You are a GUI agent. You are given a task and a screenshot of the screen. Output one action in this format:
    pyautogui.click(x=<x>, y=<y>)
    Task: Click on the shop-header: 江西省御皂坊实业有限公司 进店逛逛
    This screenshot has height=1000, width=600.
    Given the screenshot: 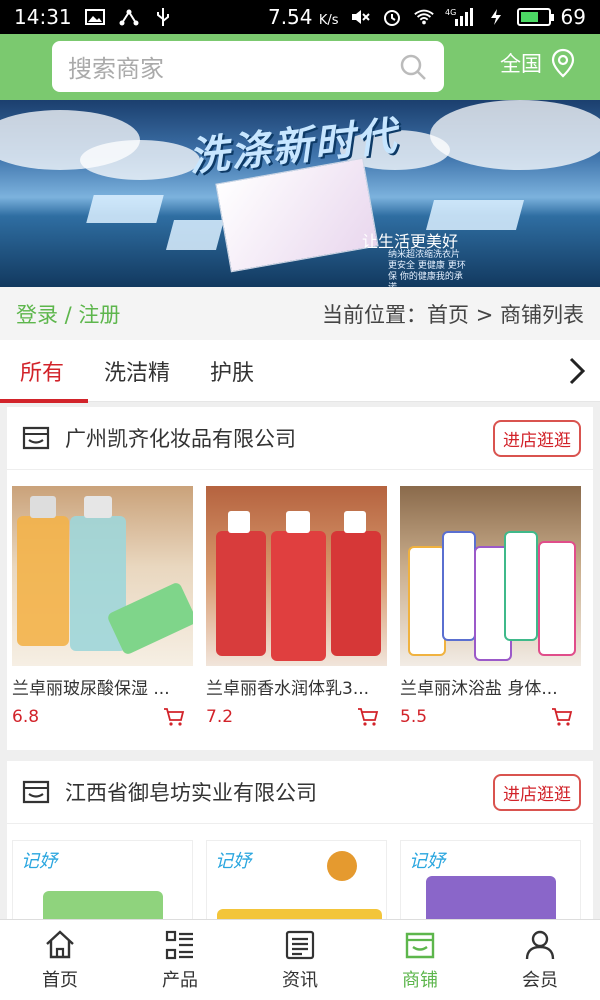 What is the action you would take?
    pyautogui.click(x=300, y=792)
    